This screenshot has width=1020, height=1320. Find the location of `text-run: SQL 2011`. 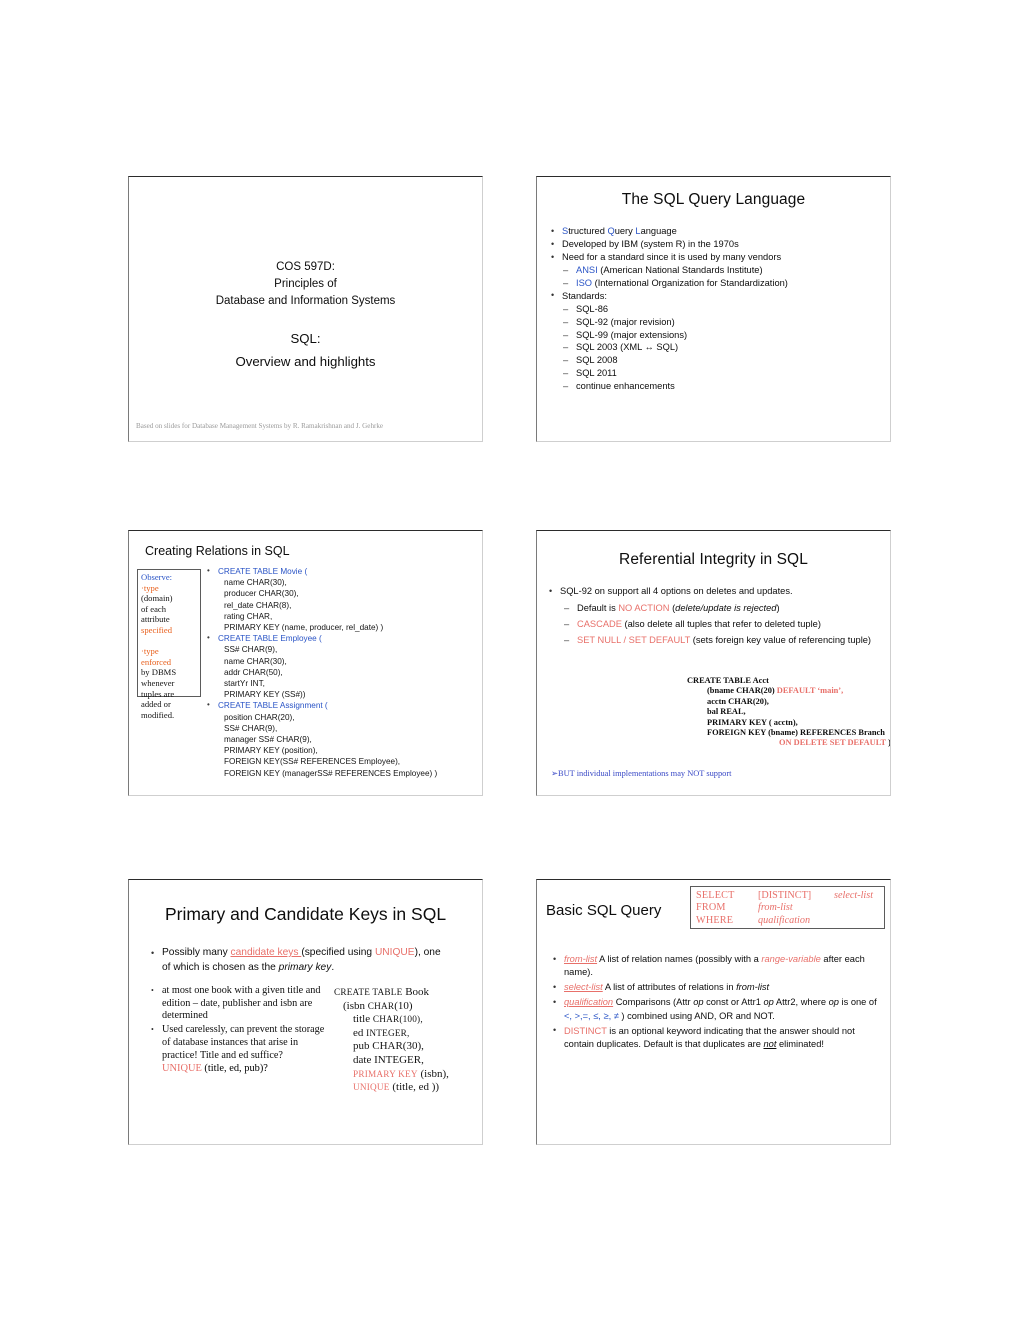

text-run: SQL 2011 is located at coordinates (596, 372).